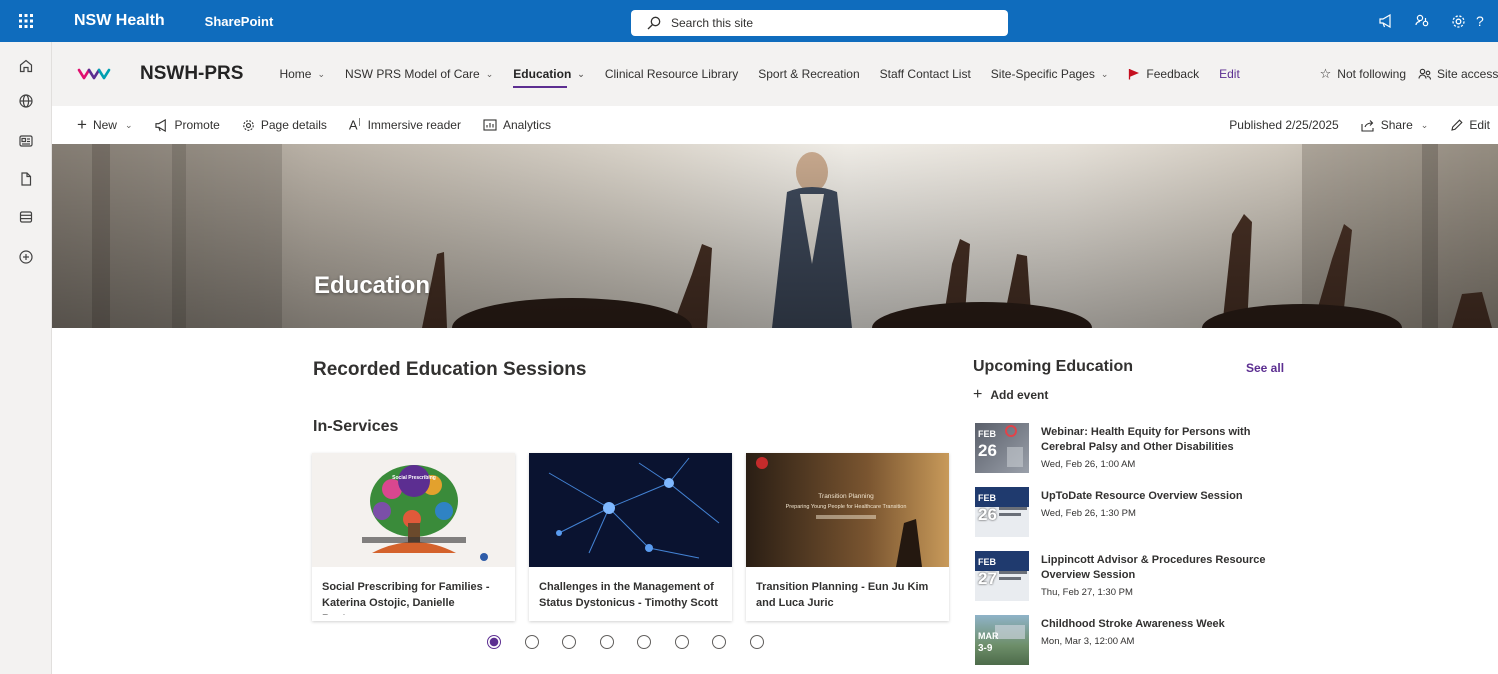  What do you see at coordinates (96, 74) in the screenshot?
I see `site-logo` at bounding box center [96, 74].